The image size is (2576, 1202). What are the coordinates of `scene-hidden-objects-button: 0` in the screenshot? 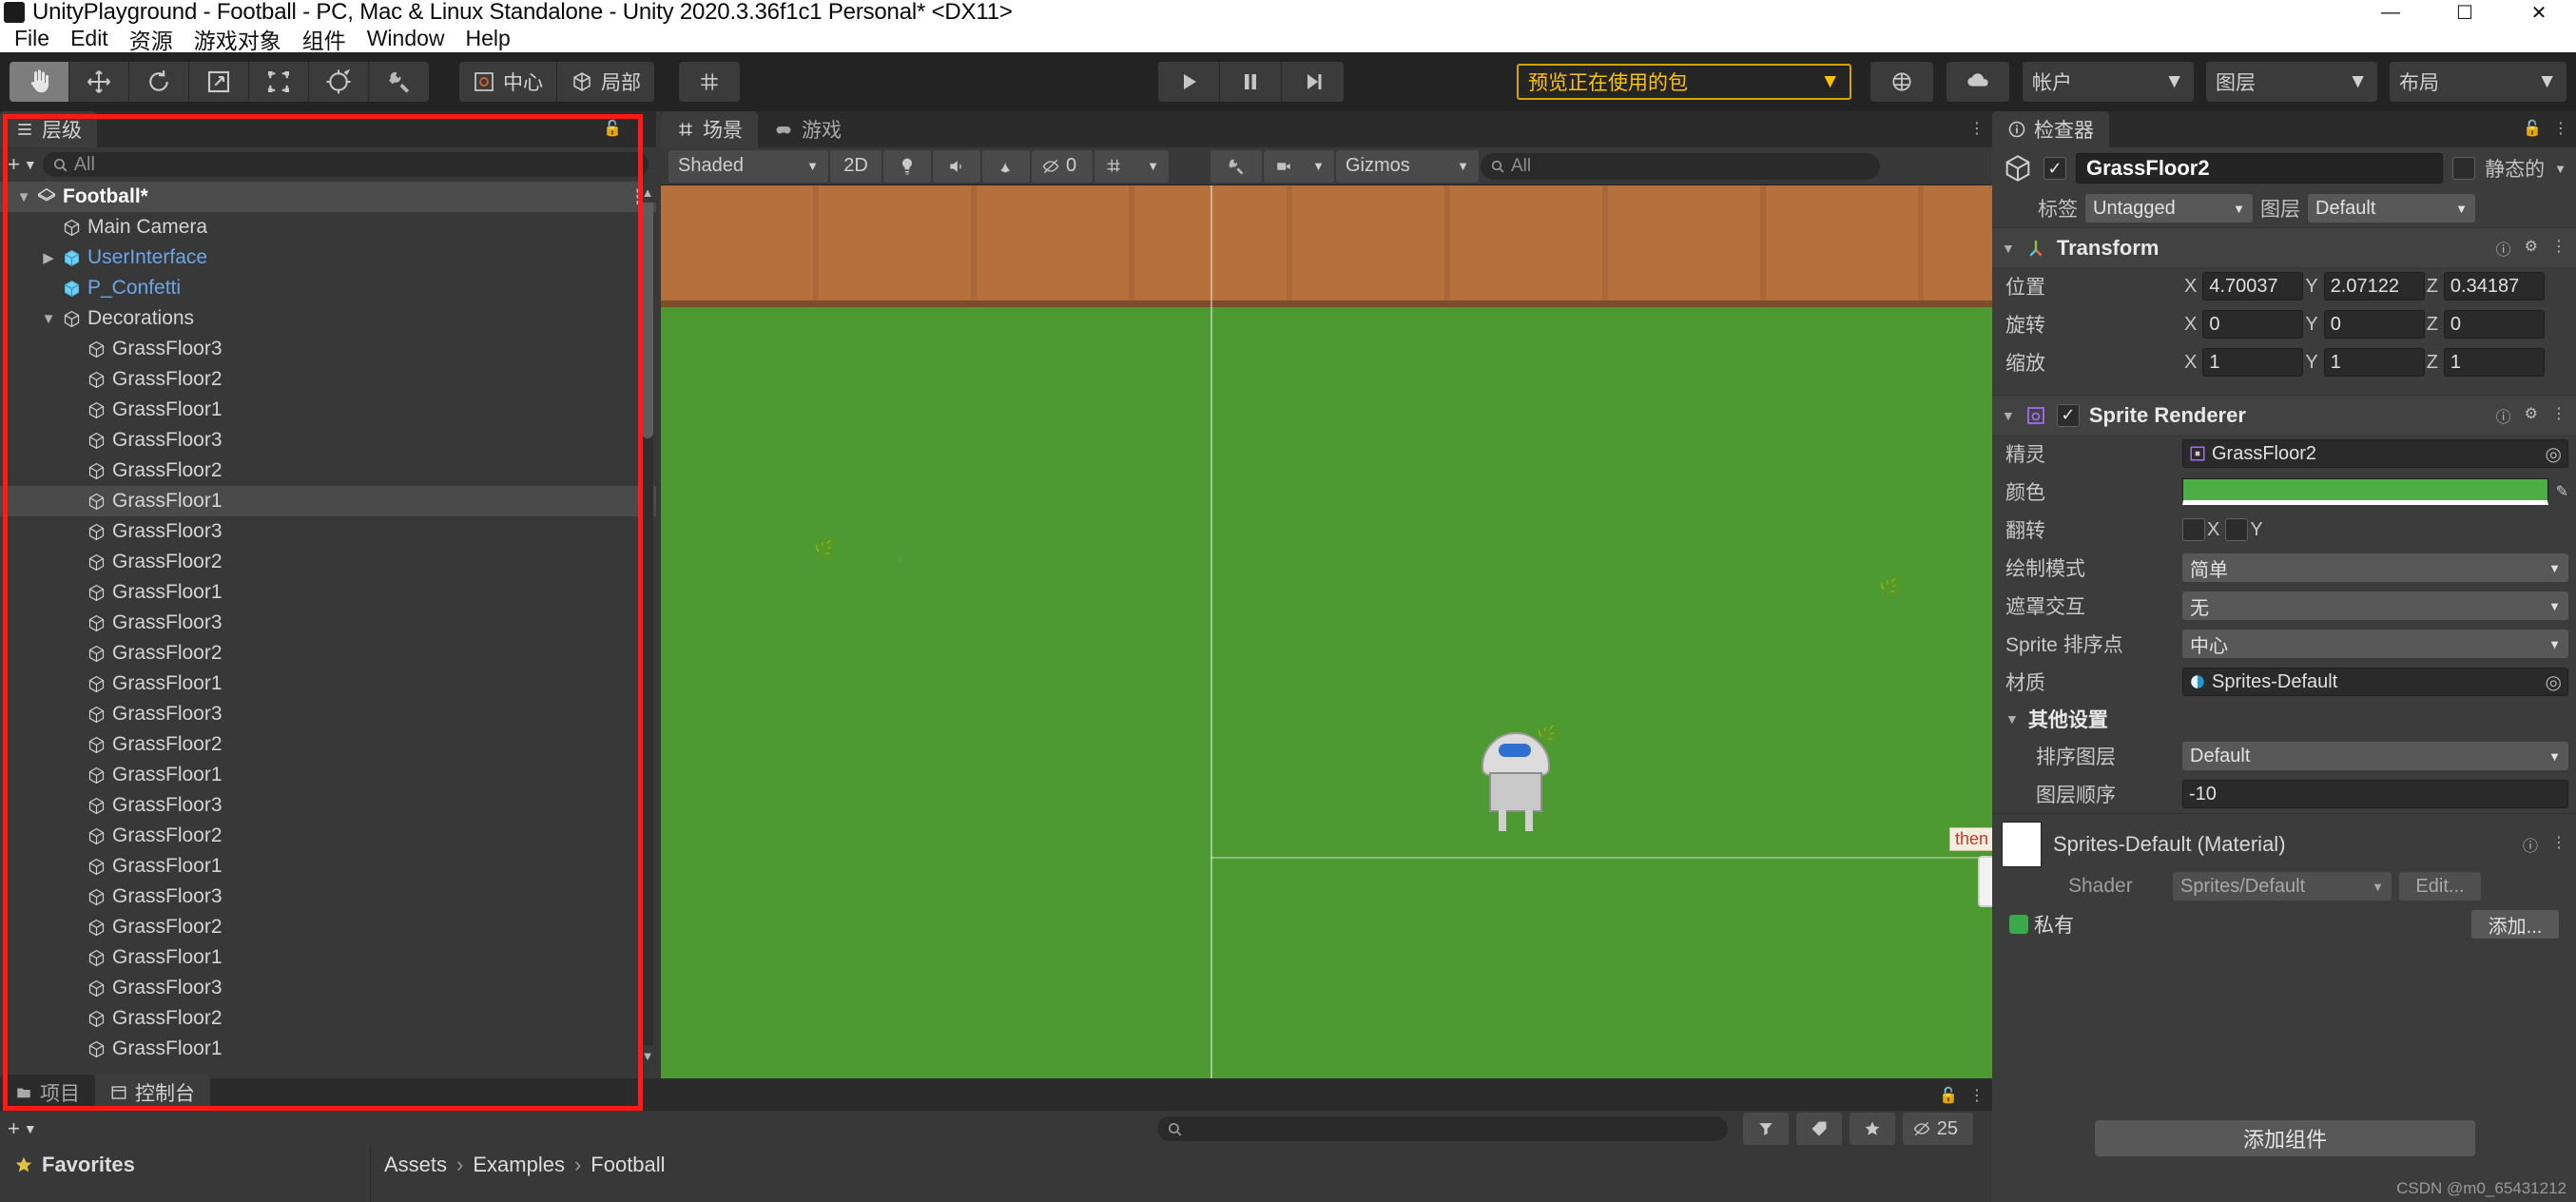 It's located at (1062, 166).